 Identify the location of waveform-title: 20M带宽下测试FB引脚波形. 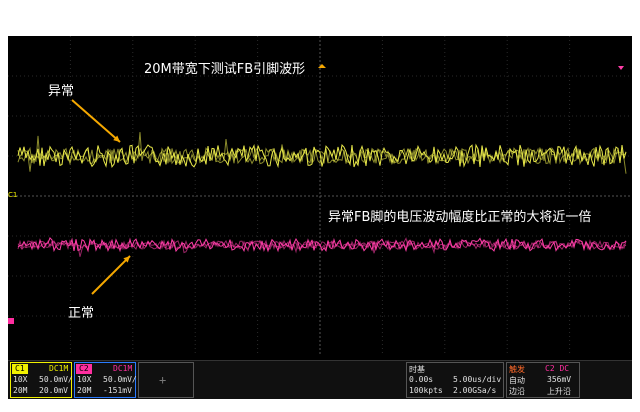
(225, 69).